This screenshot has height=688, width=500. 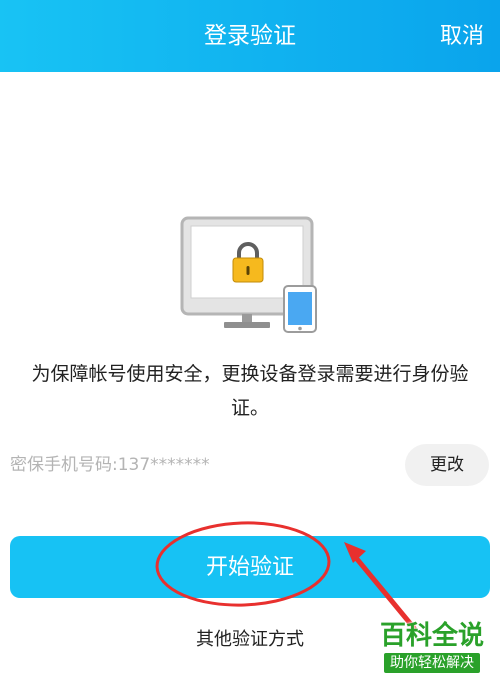 I want to click on watermark-sub-text: 助你轻松解决, so click(x=432, y=663).